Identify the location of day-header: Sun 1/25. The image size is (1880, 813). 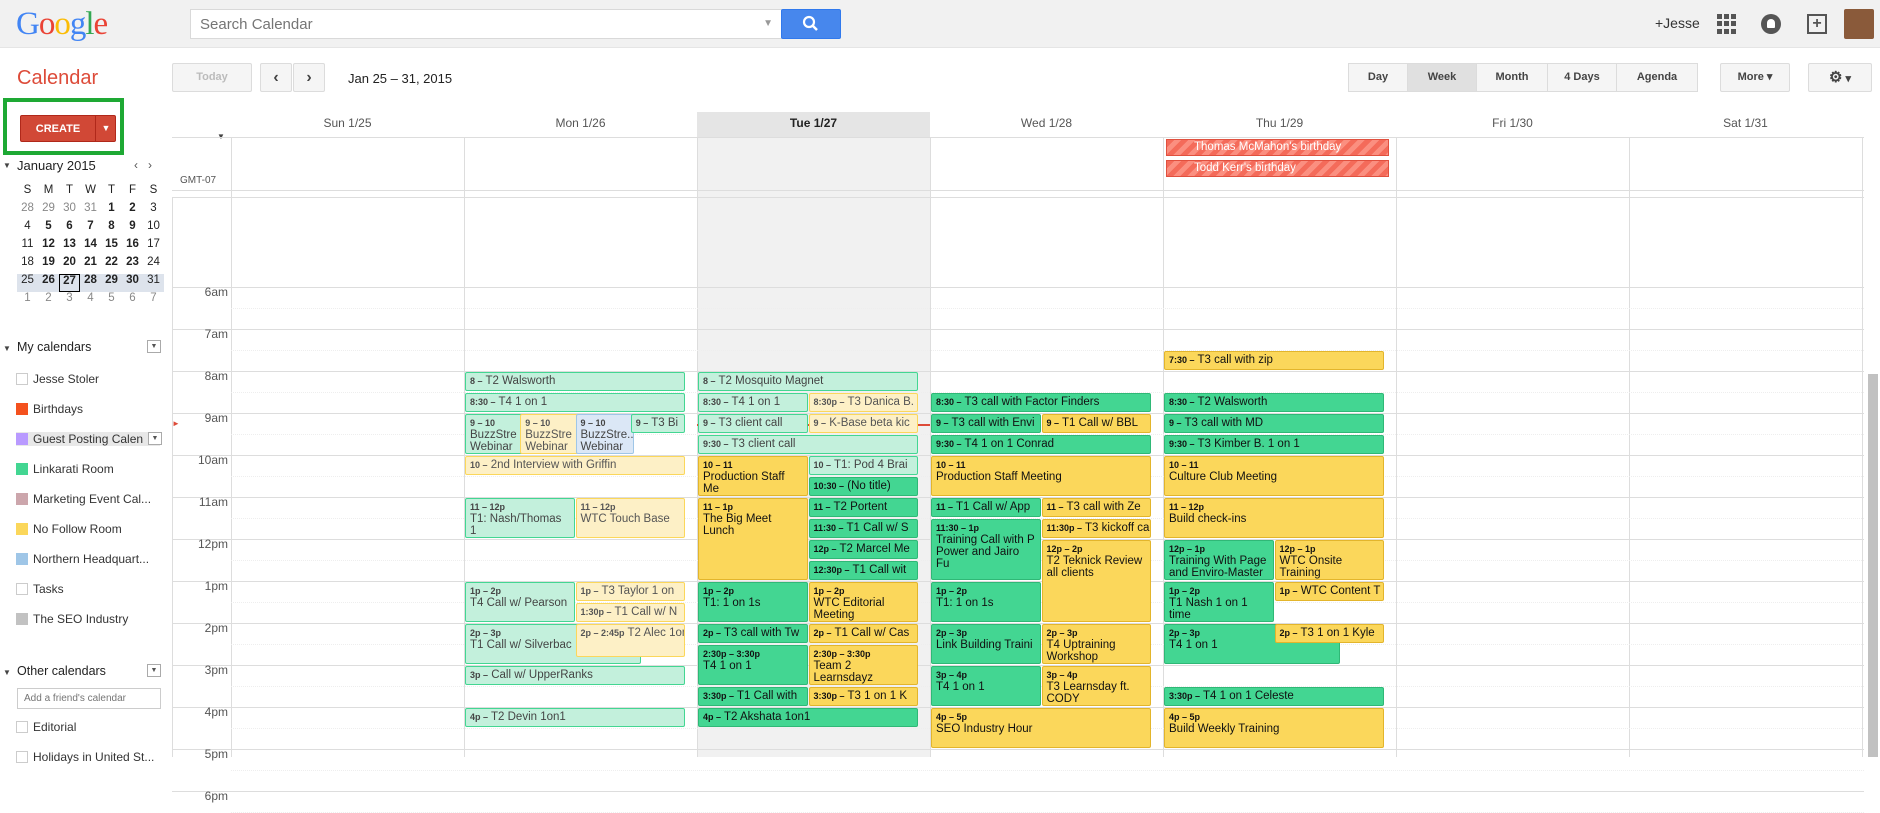
(347, 123).